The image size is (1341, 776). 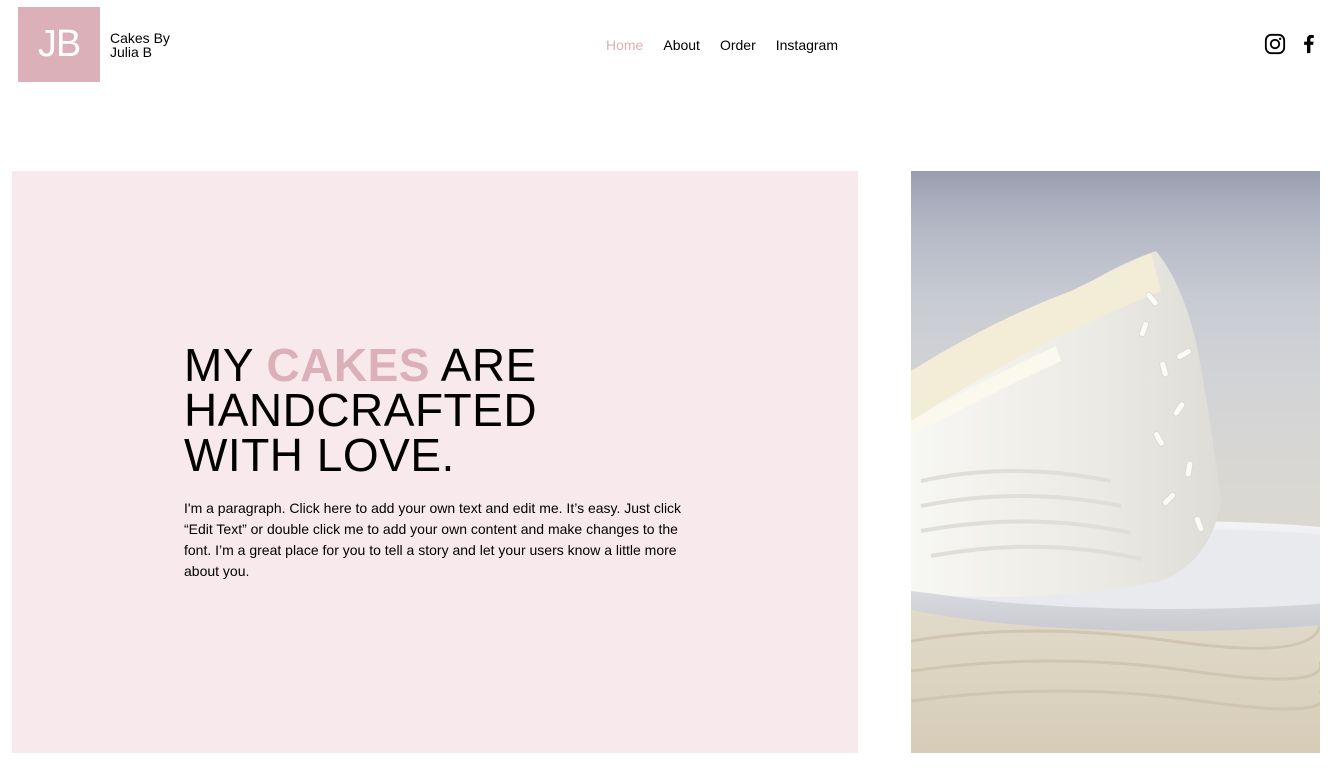 What do you see at coordinates (319, 455) in the screenshot?
I see `headline-line3: WITH LOVE.` at bounding box center [319, 455].